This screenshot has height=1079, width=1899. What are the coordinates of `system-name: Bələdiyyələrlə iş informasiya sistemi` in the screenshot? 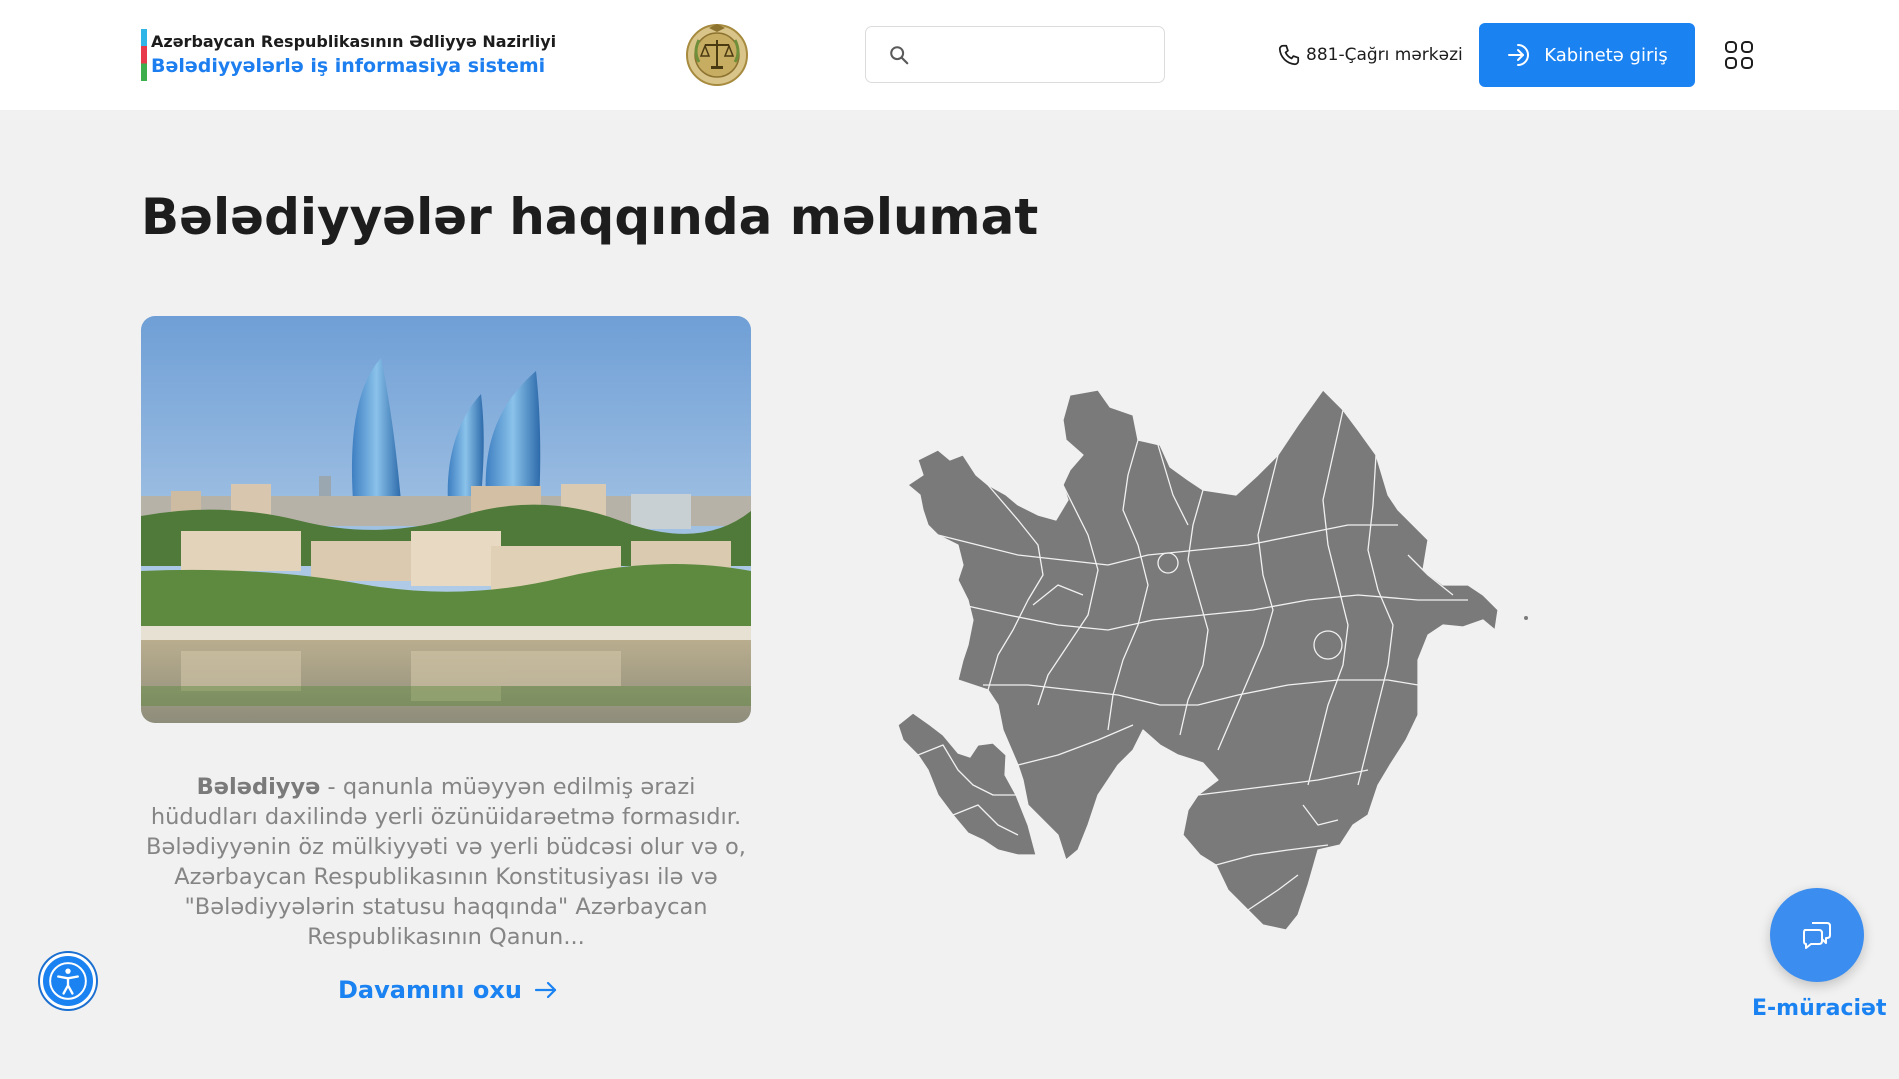 It's located at (348, 66).